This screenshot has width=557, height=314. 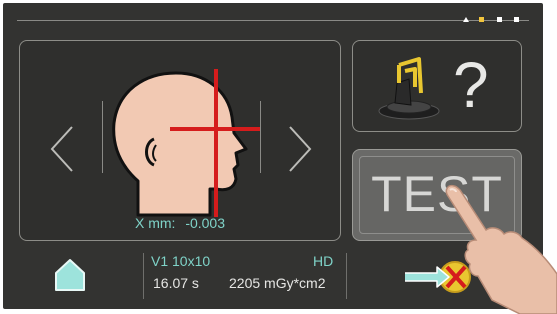 I want to click on device-help-icon, so click(x=409, y=88).